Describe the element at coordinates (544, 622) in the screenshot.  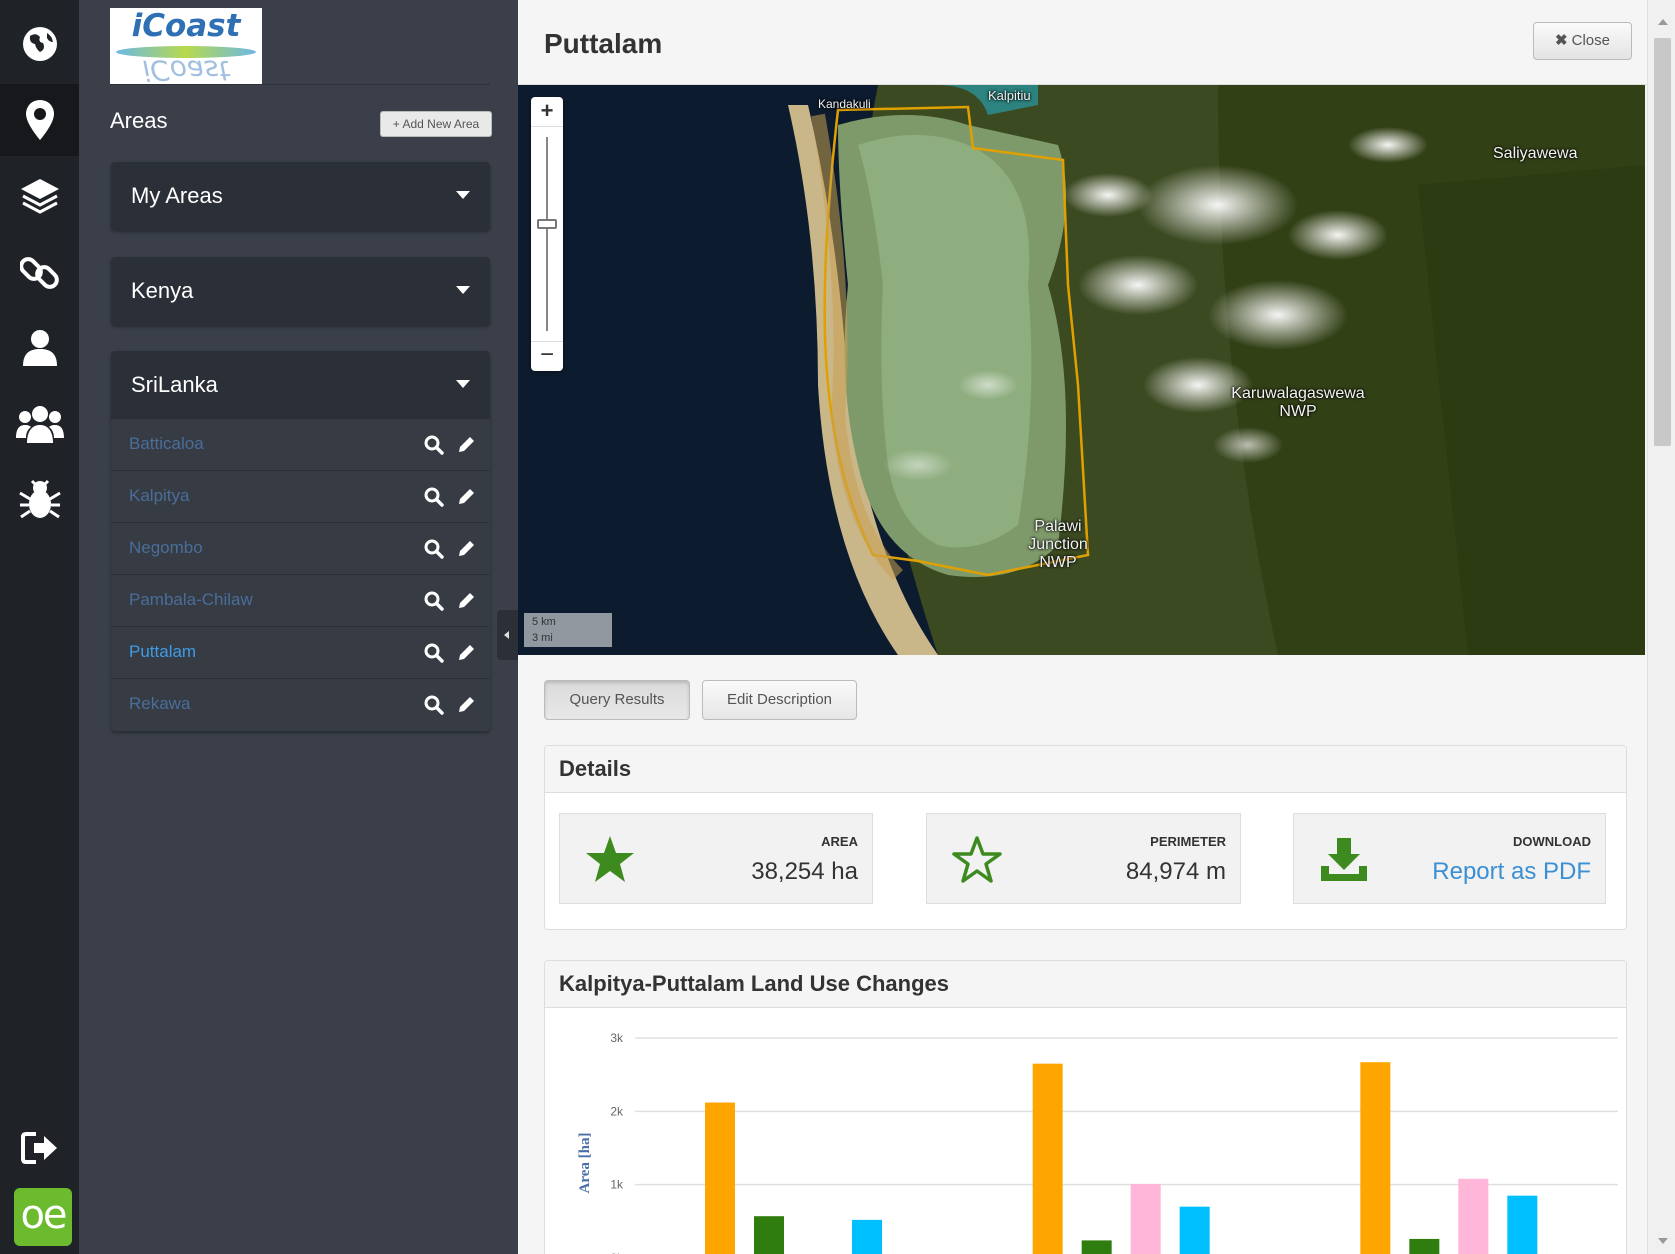
I see `scale-km: 5 km` at that location.